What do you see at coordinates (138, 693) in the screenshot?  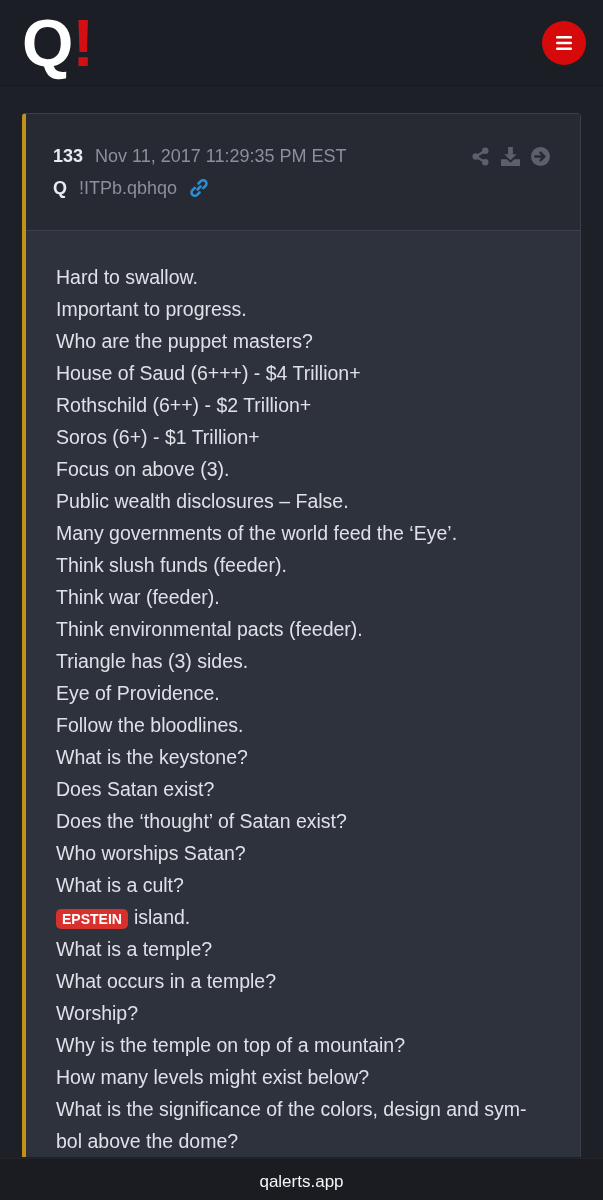 I see `post-line: Eye of Providence.` at bounding box center [138, 693].